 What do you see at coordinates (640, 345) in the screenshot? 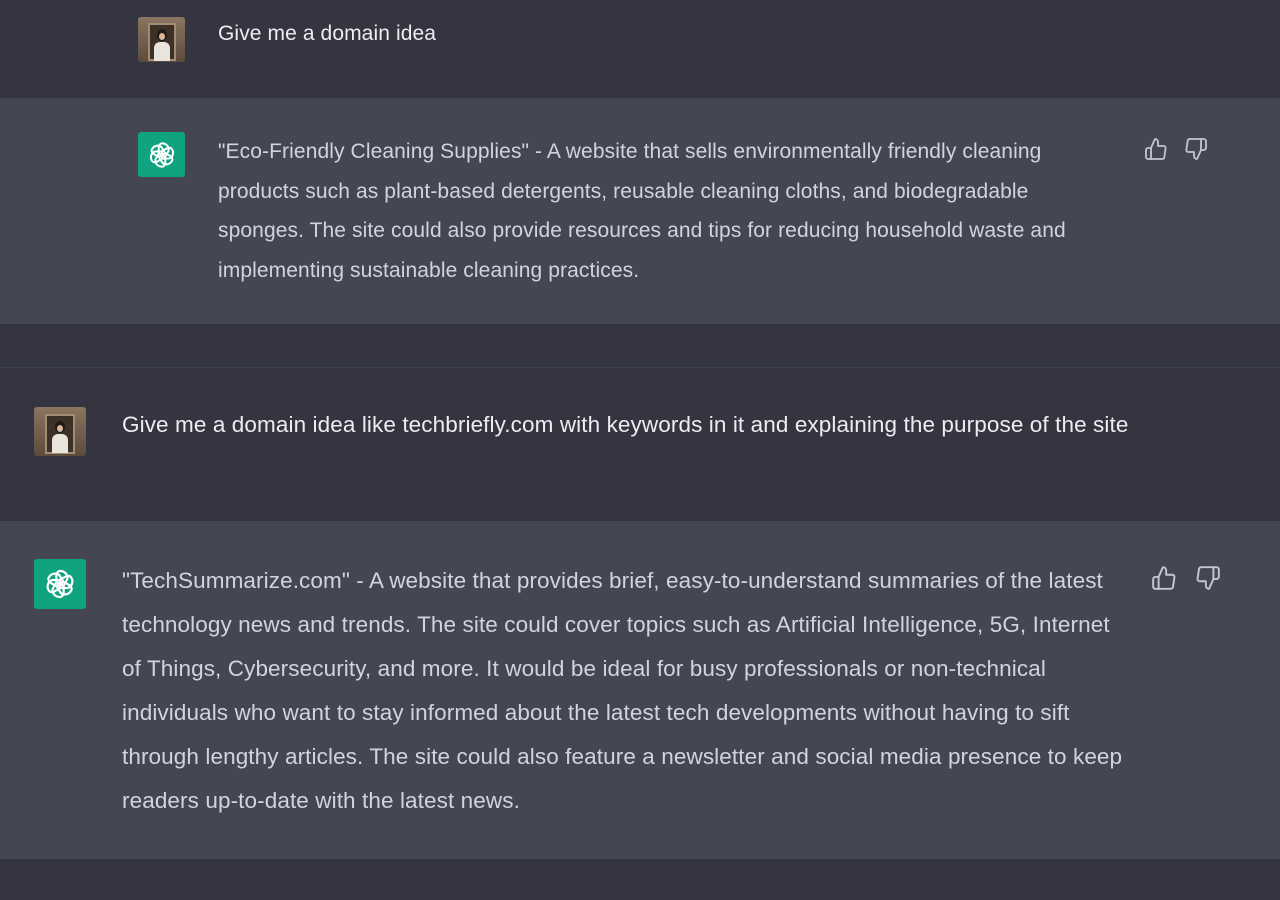
I see `conversation-gap` at bounding box center [640, 345].